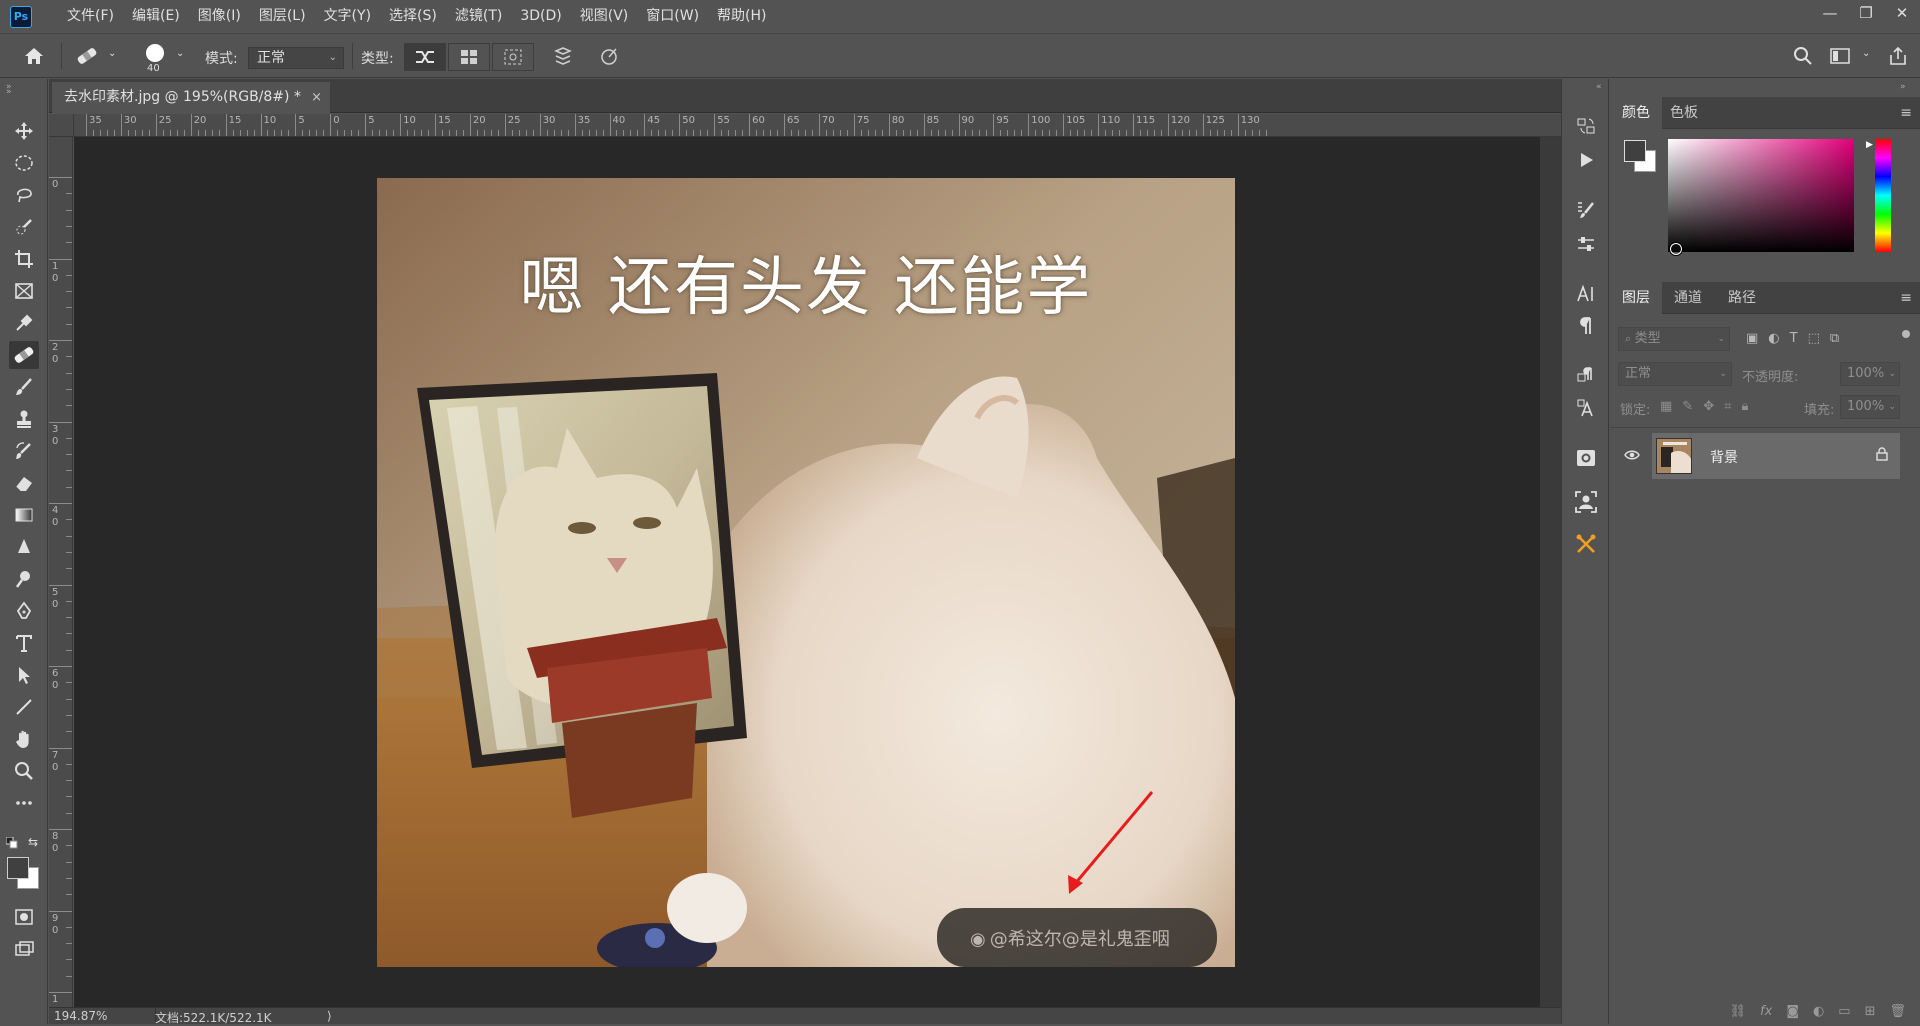 This screenshot has height=1026, width=1920. I want to click on brush-settings-button, so click(1586, 210).